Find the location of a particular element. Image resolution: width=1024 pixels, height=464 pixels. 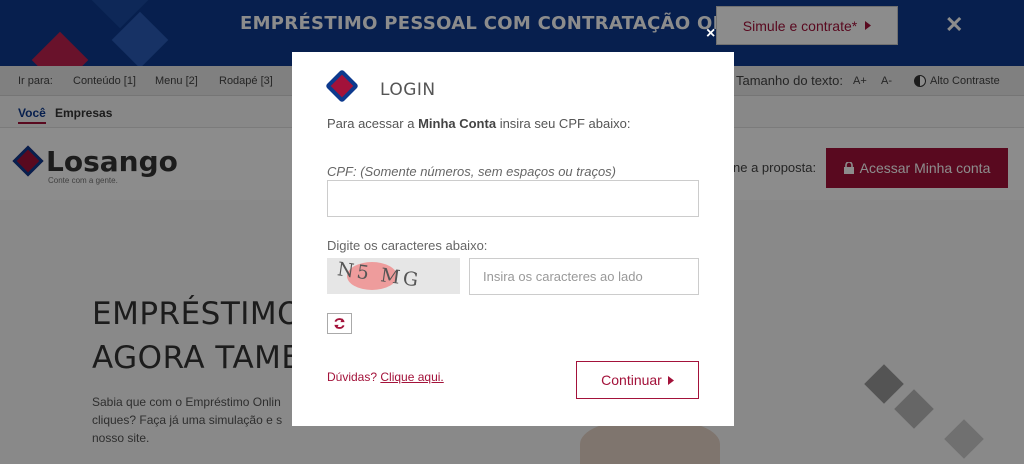

help-prefix: Dúvidas? is located at coordinates (352, 377).